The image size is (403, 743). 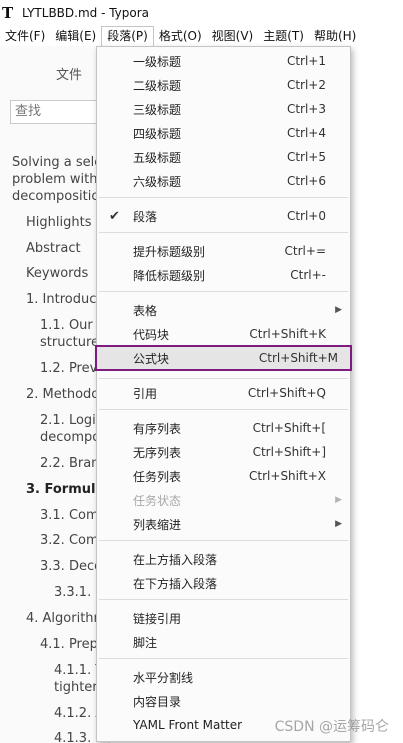 What do you see at coordinates (223, 428) in the screenshot?
I see `menu-item-ordered-list: 有序列表 Ctrl+Shift+[` at bounding box center [223, 428].